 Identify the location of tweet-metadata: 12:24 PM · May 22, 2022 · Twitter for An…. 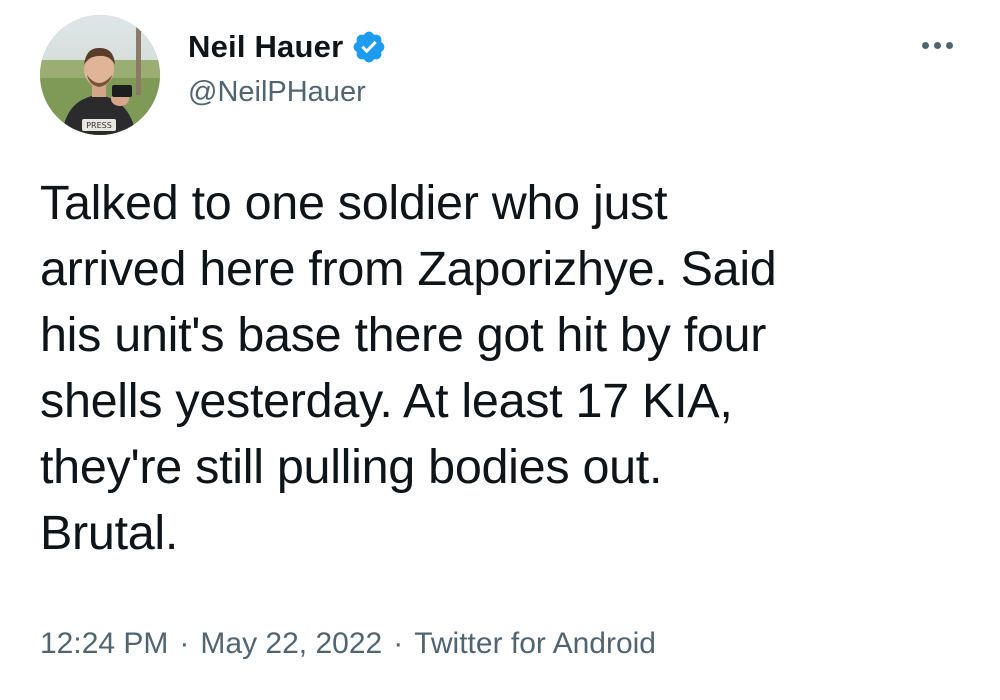
(348, 644).